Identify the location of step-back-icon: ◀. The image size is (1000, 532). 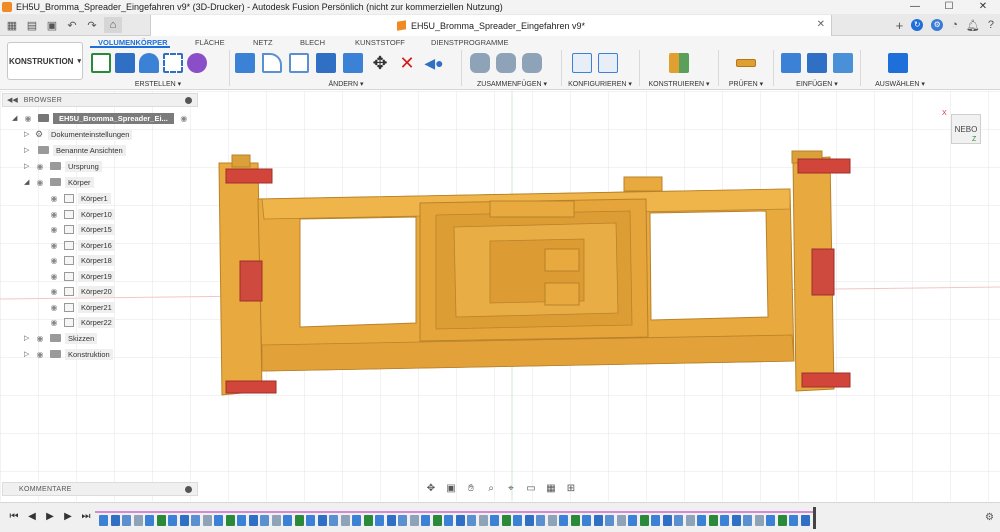
(32, 516).